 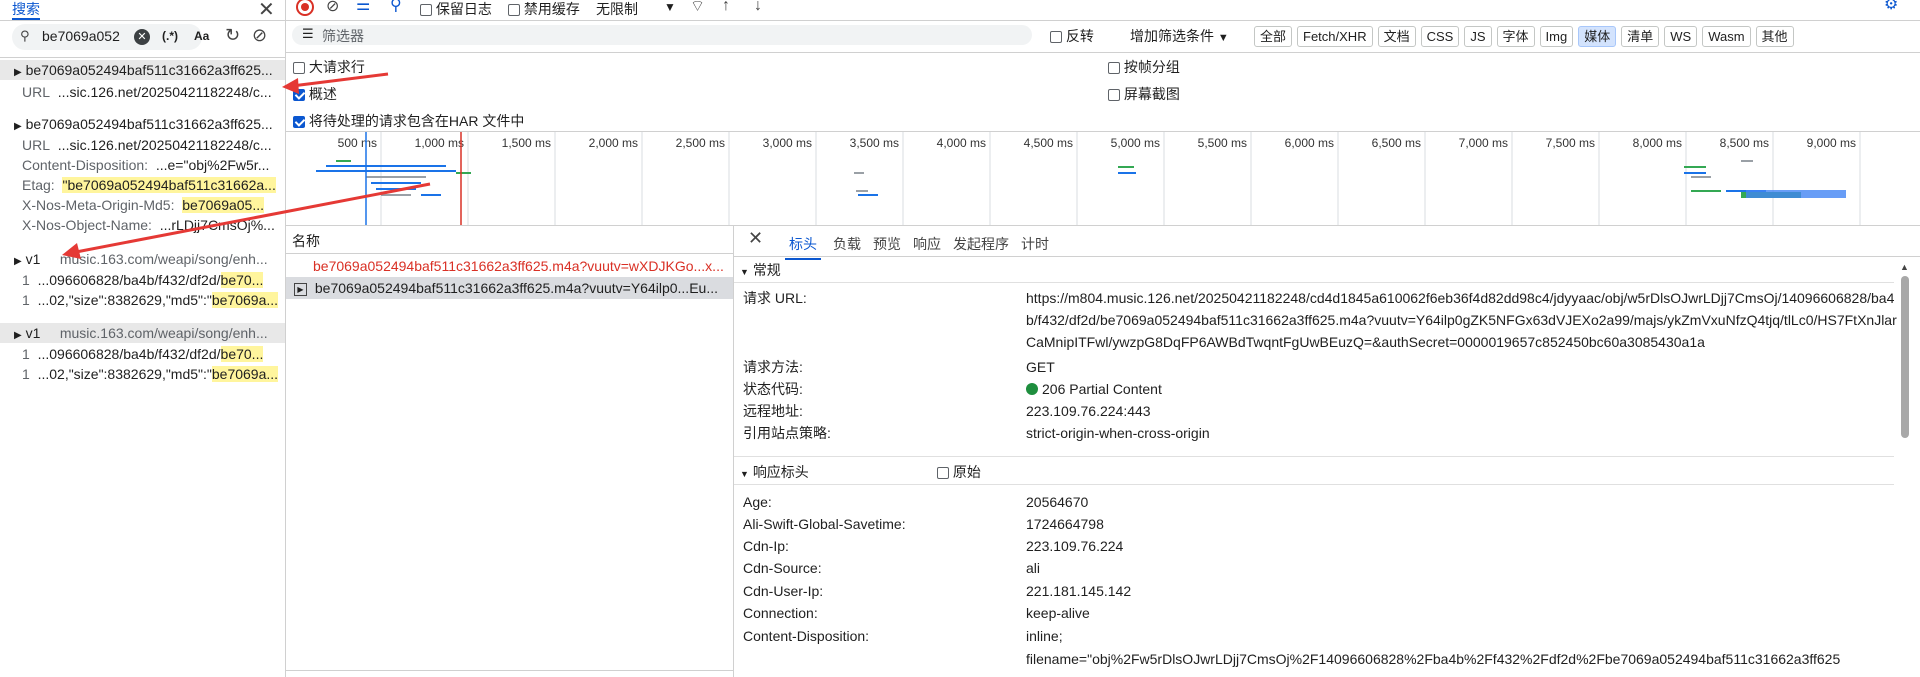 I want to click on close-details-icon: ✕, so click(x=755, y=238).